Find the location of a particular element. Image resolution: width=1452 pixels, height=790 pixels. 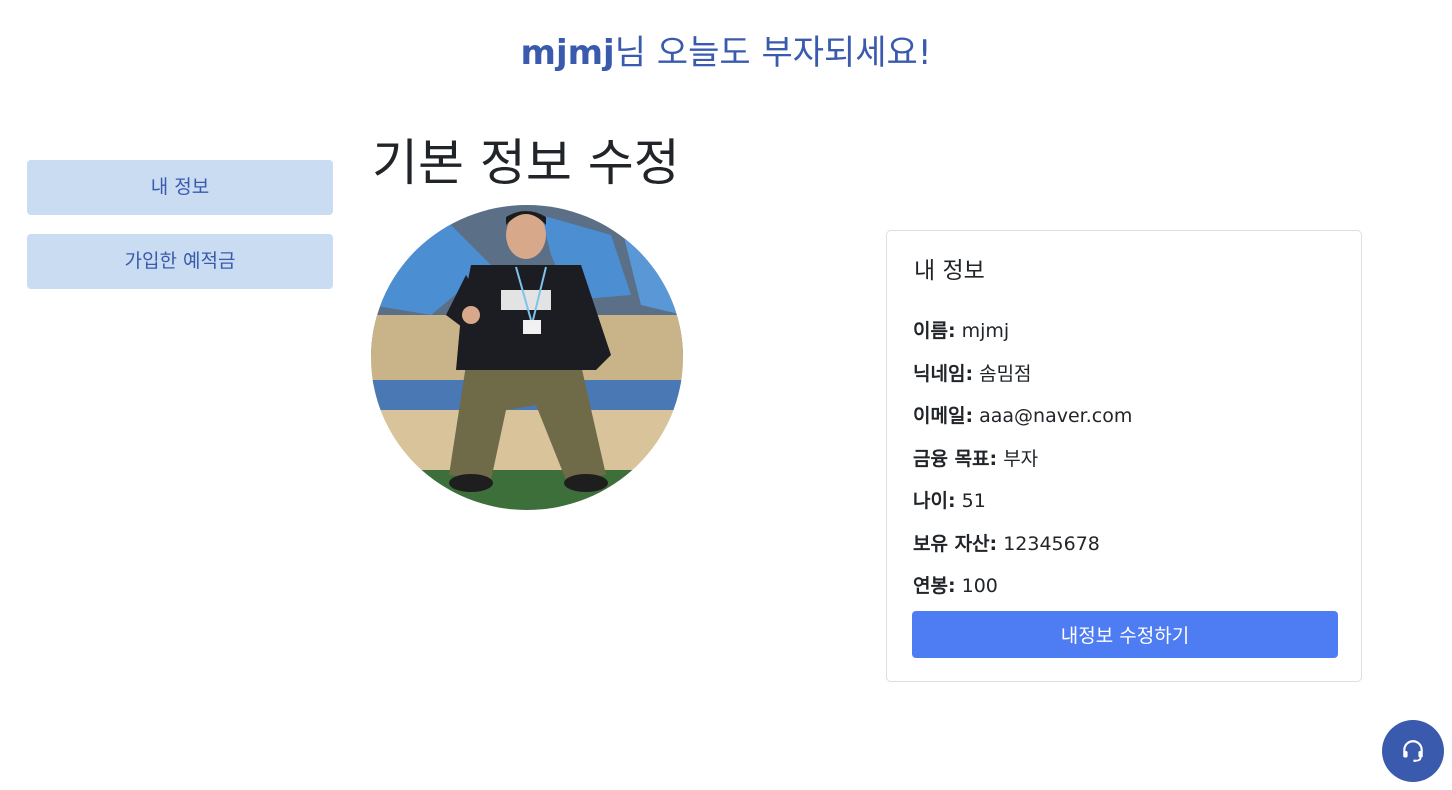

info-row-email: 이메일: aaa@naver.com is located at coordinates (1022, 416).